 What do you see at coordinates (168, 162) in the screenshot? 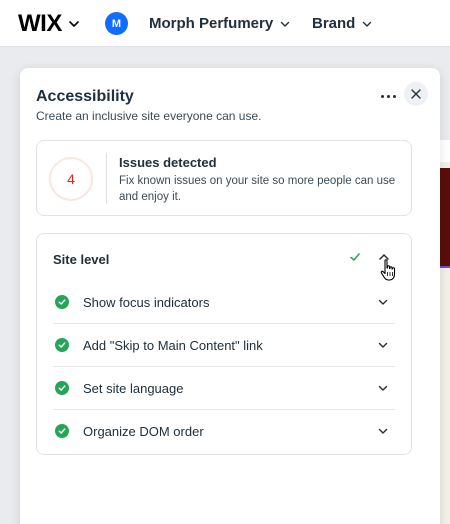
I see `issues-title: Issues detected` at bounding box center [168, 162].